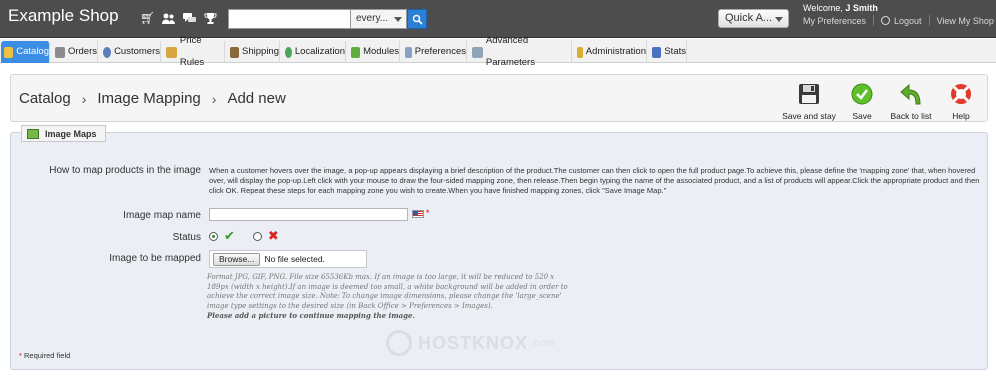  Describe the element at coordinates (381, 51) in the screenshot. I see `menu-label: Modules` at that location.